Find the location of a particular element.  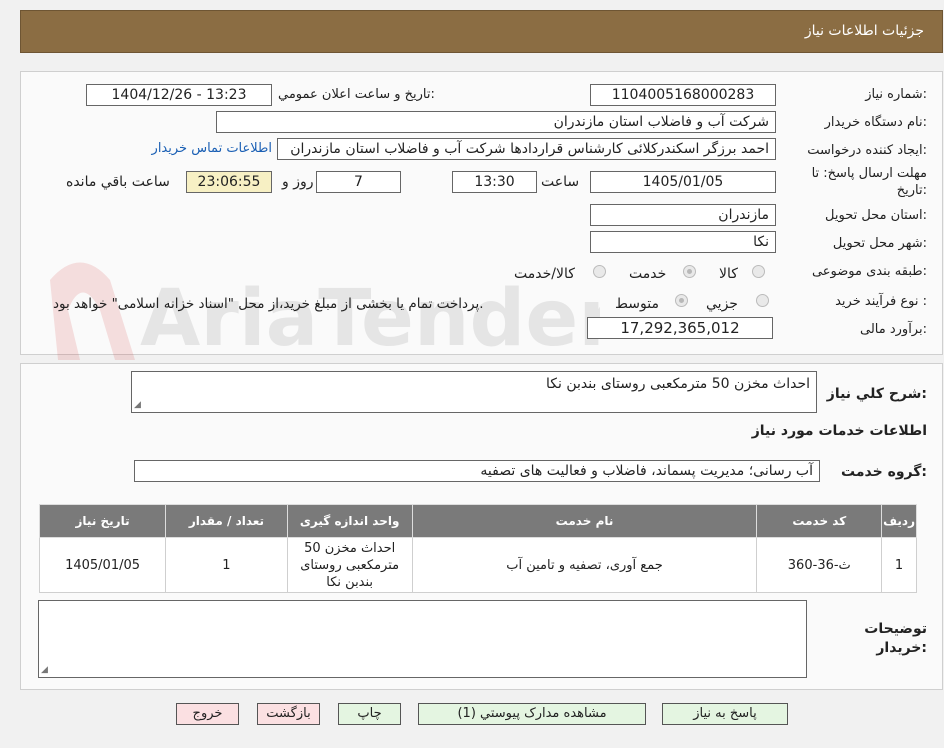

process-radio-medium is located at coordinates (681, 300).